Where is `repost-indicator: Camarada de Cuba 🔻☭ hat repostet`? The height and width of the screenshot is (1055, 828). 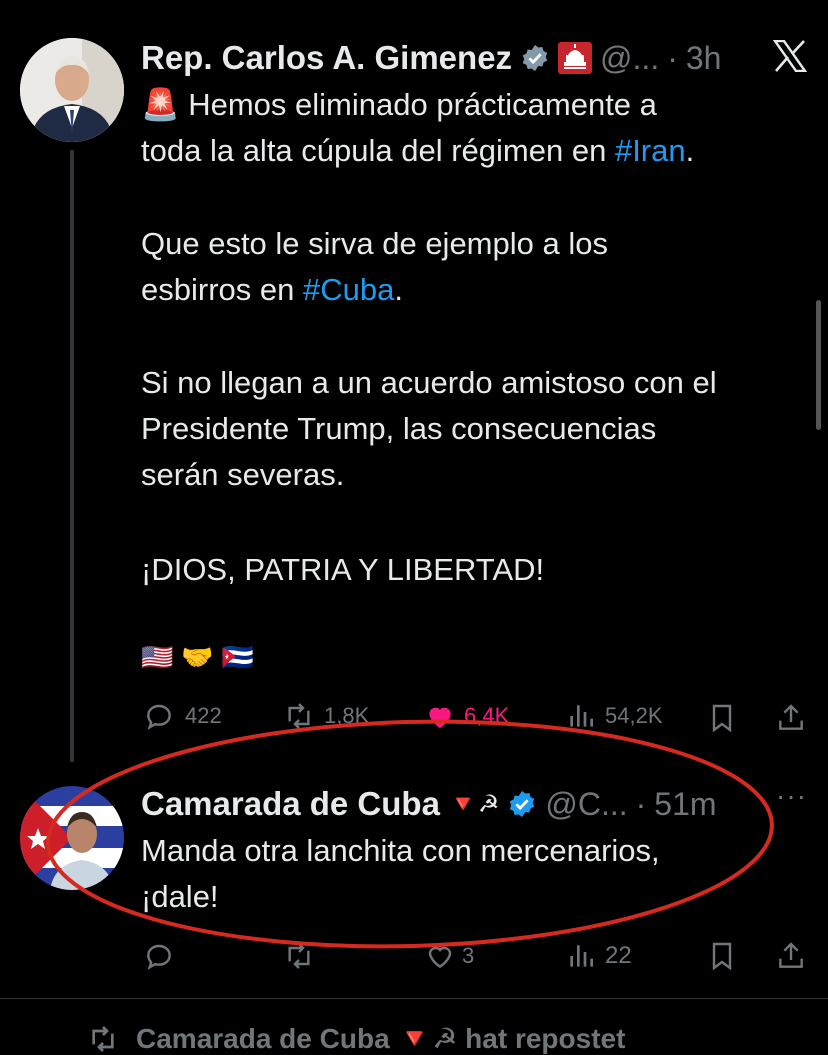
repost-indicator: Camarada de Cuba 🔻☭ hat repostet is located at coordinates (355, 1038).